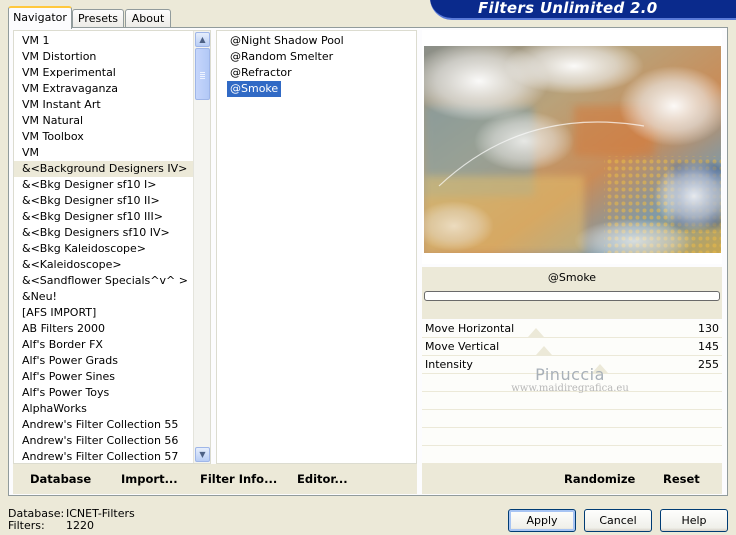 Image resolution: width=736 pixels, height=535 pixels. Describe the element at coordinates (104, 89) in the screenshot. I see `category-item: VM Extravaganza` at that location.